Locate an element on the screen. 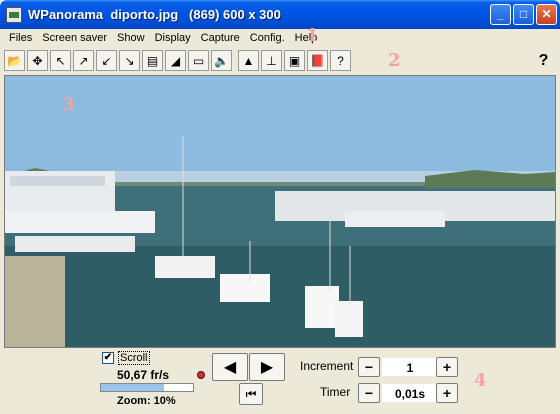  menu-show: Show is located at coordinates (131, 38).